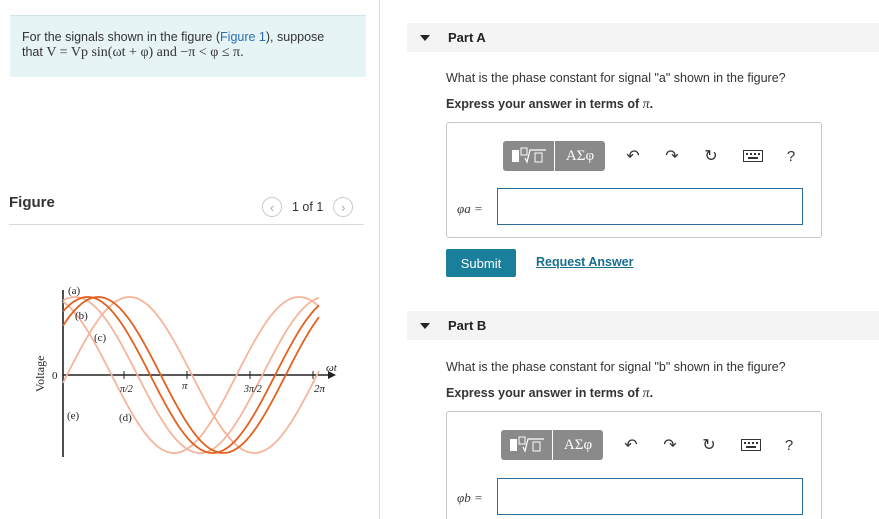  Describe the element at coordinates (121, 37) in the screenshot. I see `prompt-text: For the signals shown in the figure (` at that location.